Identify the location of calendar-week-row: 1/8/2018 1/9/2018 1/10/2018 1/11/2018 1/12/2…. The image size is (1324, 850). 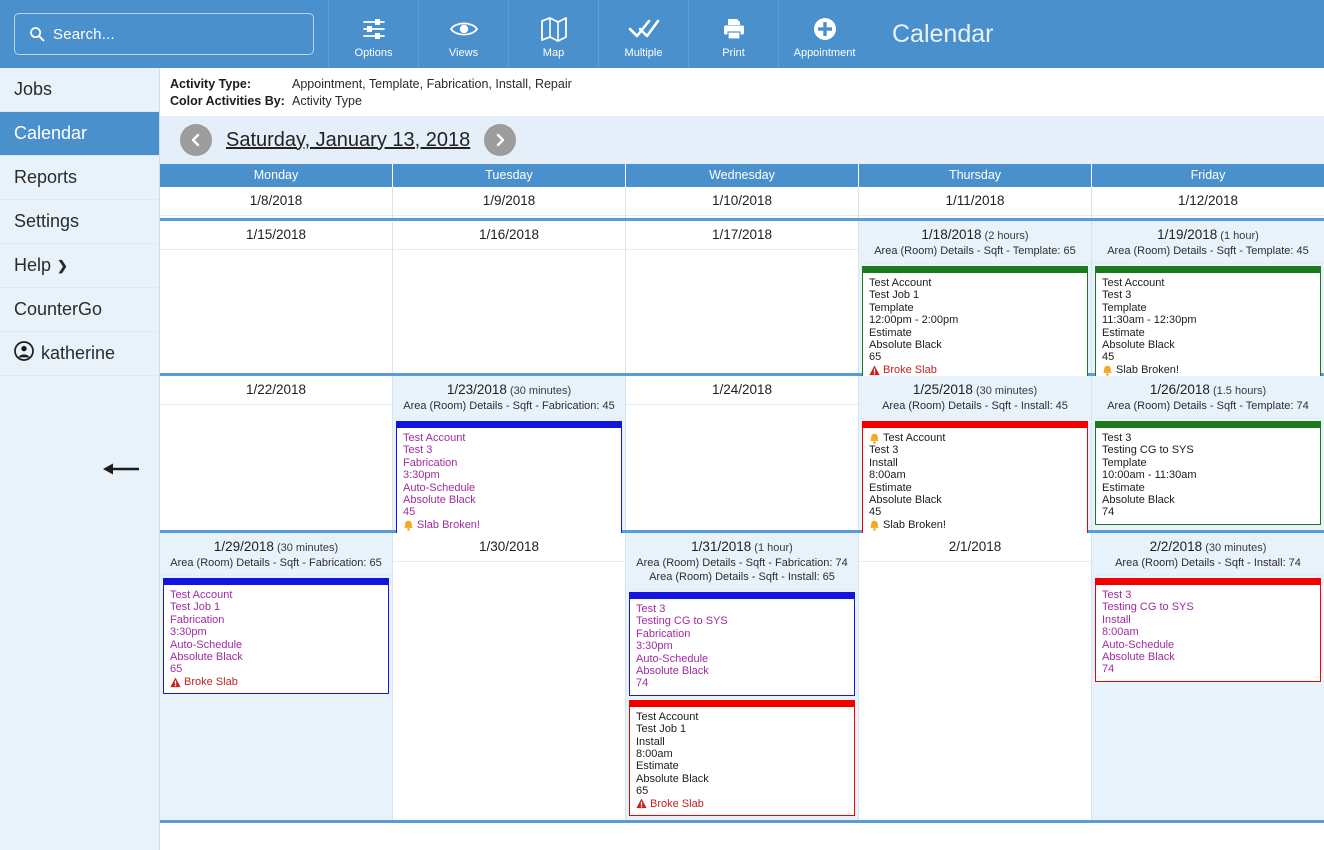
(742, 204).